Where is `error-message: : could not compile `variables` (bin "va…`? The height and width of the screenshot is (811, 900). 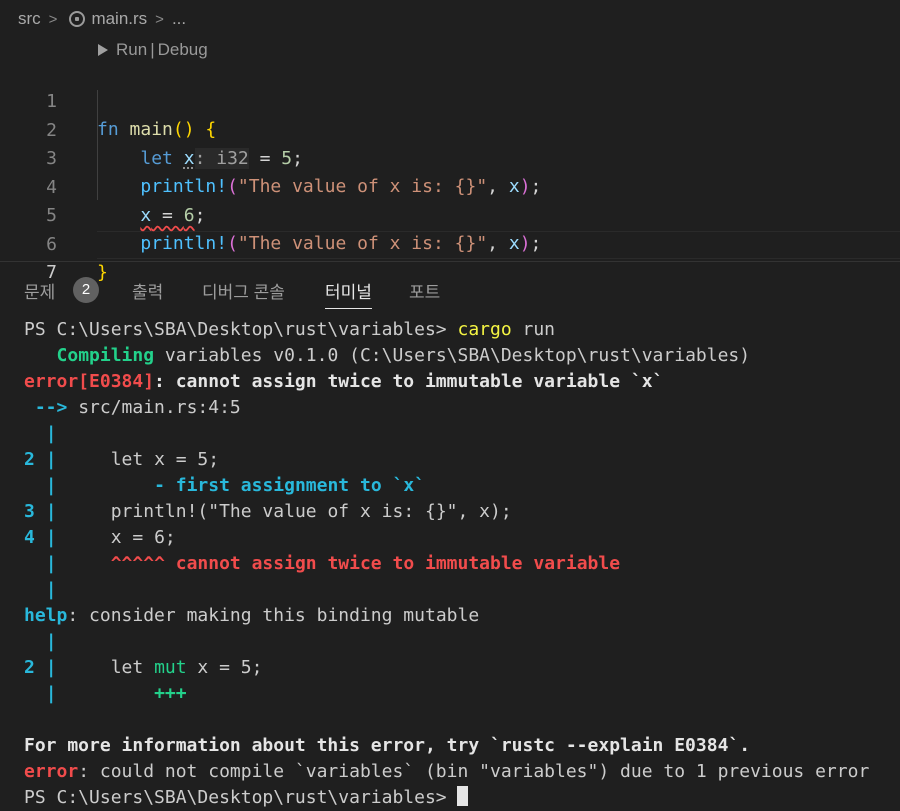 error-message: : could not compile `variables` (bin "va… is located at coordinates (474, 771).